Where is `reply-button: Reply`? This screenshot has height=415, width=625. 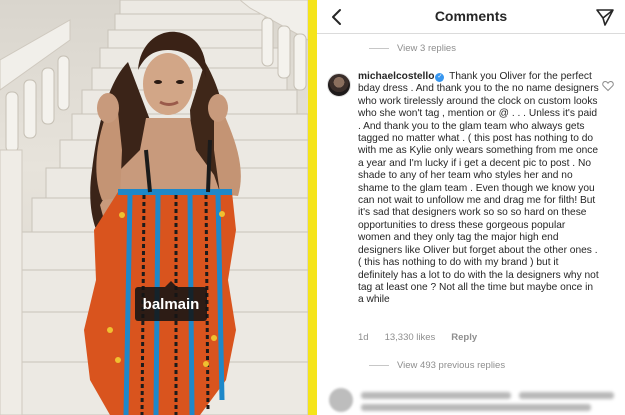 reply-button: Reply is located at coordinates (464, 337).